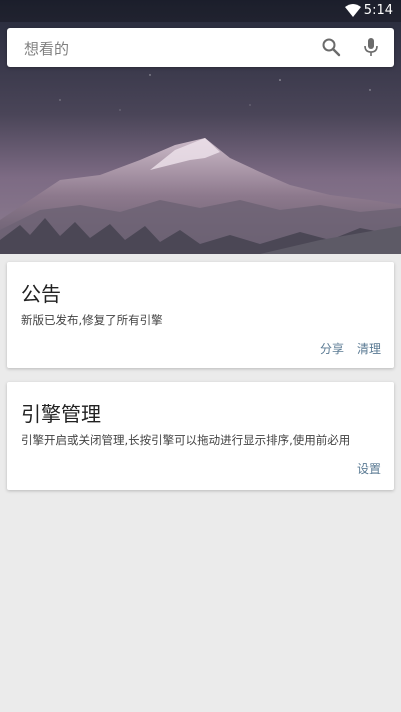 The width and height of the screenshot is (401, 712). Describe the element at coordinates (369, 348) in the screenshot. I see `clear-button: 清理` at that location.